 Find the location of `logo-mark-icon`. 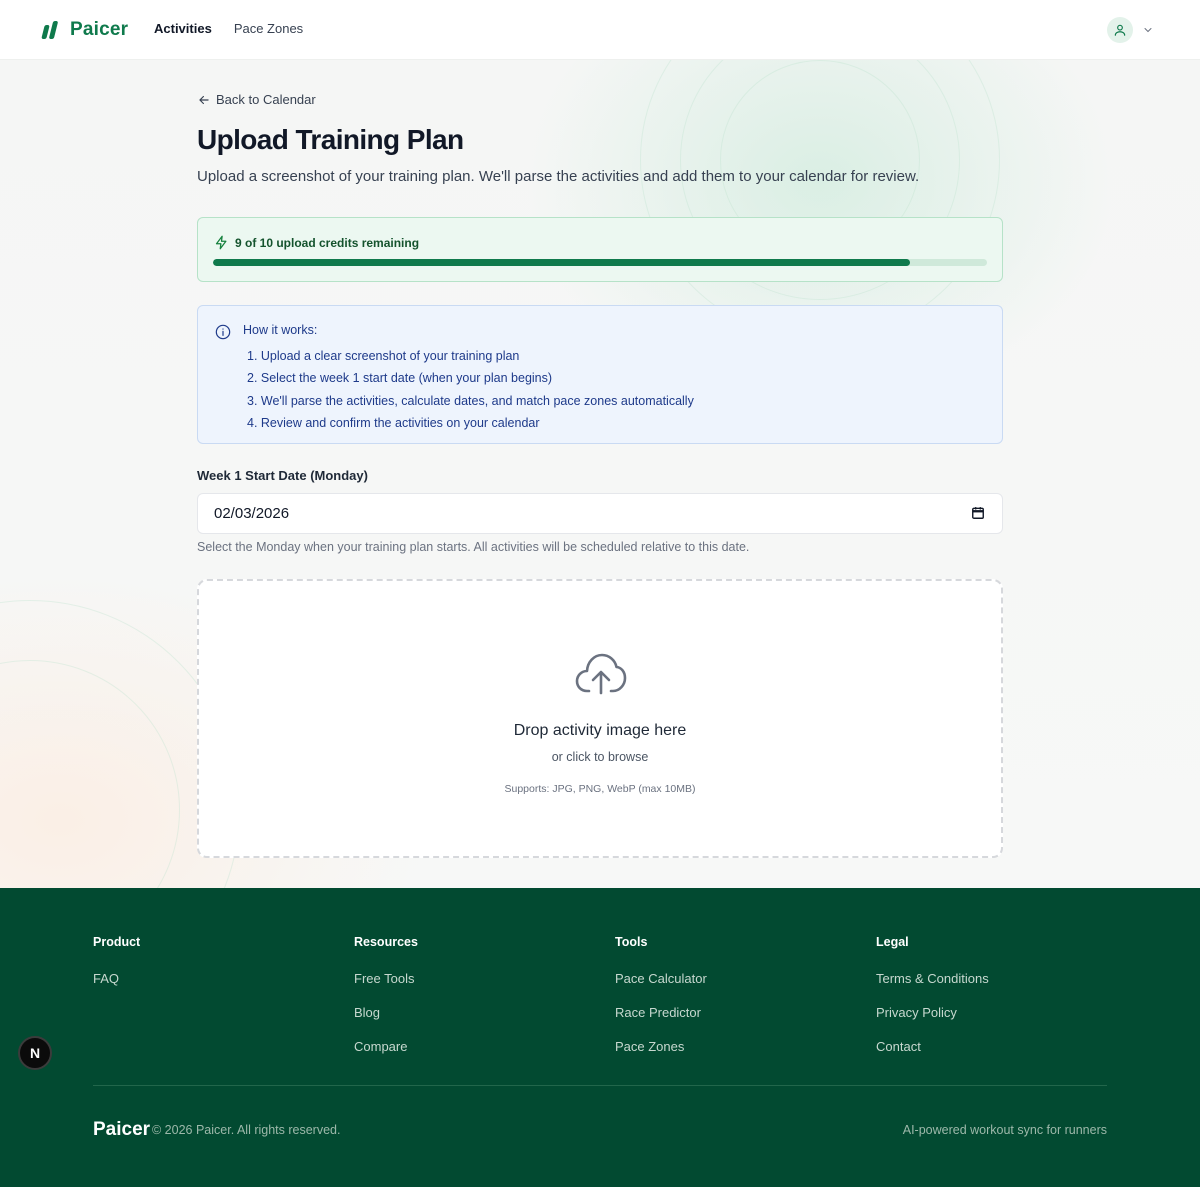

logo-mark-icon is located at coordinates (49, 30).